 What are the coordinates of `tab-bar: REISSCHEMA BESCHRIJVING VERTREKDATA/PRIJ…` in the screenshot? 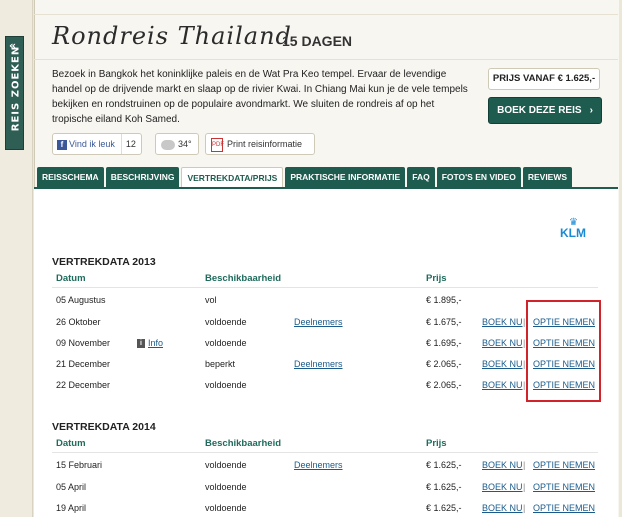 It's located at (305, 178).